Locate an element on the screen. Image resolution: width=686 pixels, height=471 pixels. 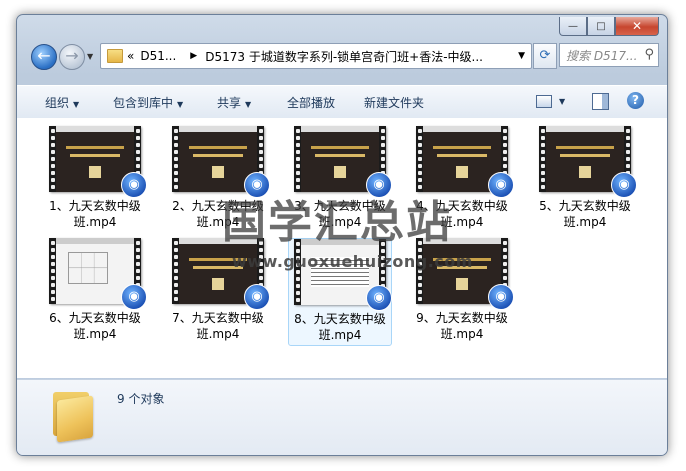
file-item: ◉ 8、九天玄数中级班.mp4 is located at coordinates (340, 292).